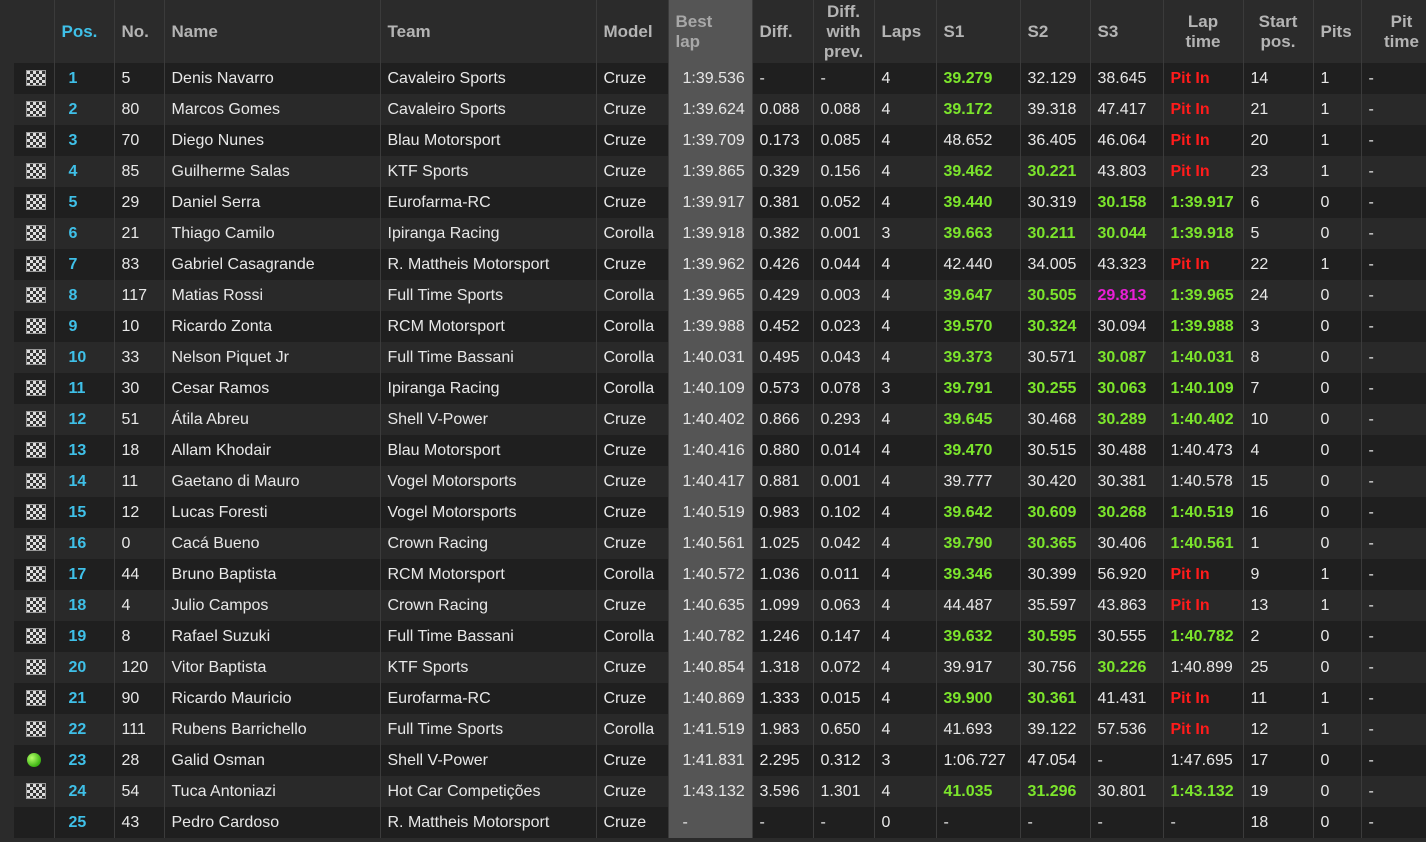 Image resolution: width=1426 pixels, height=842 pixels. What do you see at coordinates (1203, 21) in the screenshot?
I see `header-lap-time-l1: Lap` at bounding box center [1203, 21].